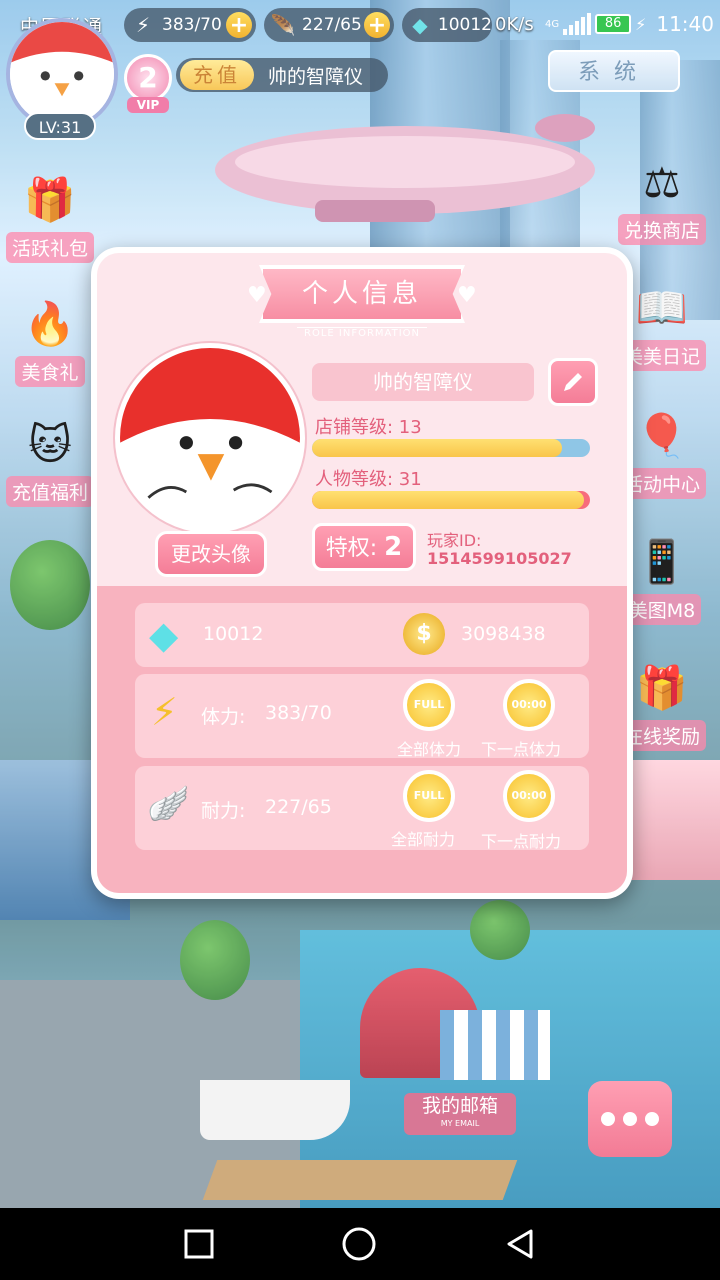 This screenshot has width=720, height=1280. I want to click on dialog-title: 个人信息, so click(362, 294).